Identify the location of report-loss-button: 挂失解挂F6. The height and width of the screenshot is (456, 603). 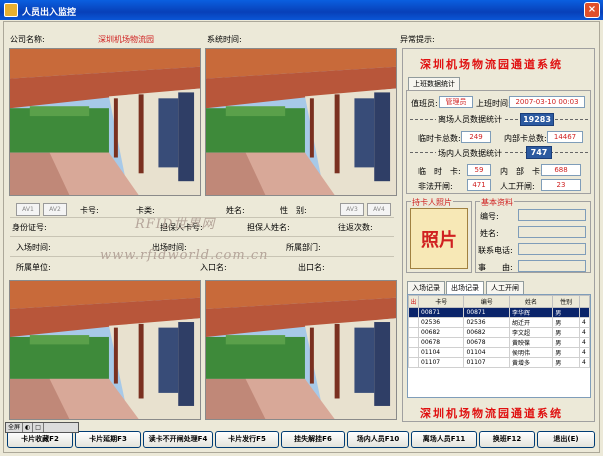
(313, 439).